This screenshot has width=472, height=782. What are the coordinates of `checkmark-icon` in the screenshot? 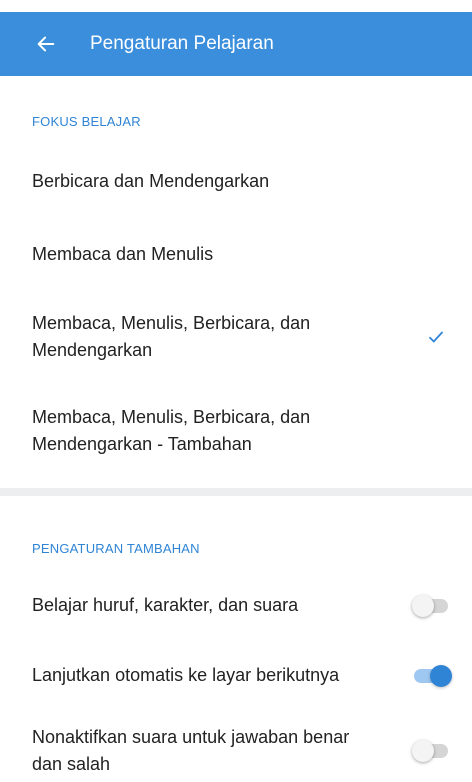 It's located at (436, 337).